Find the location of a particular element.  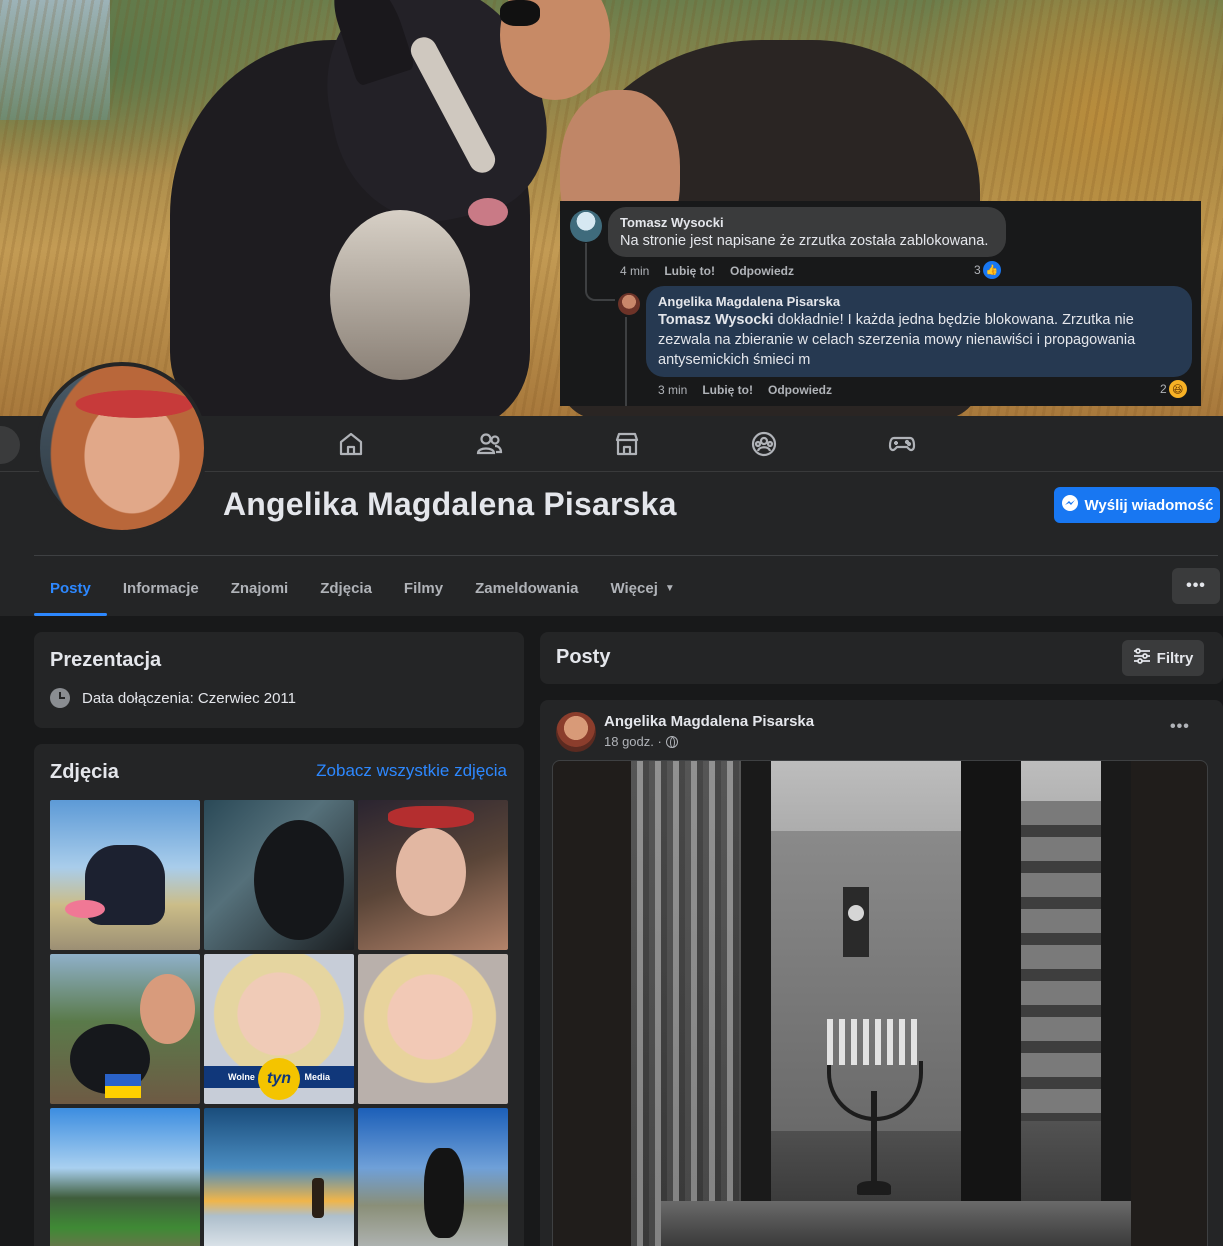

post-time: 18 godz. · is located at coordinates (633, 741).